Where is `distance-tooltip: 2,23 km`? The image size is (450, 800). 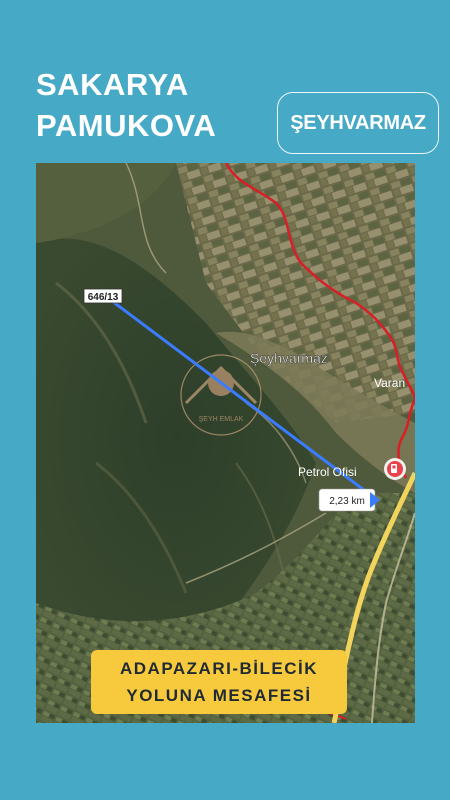
distance-tooltip: 2,23 km is located at coordinates (349, 500).